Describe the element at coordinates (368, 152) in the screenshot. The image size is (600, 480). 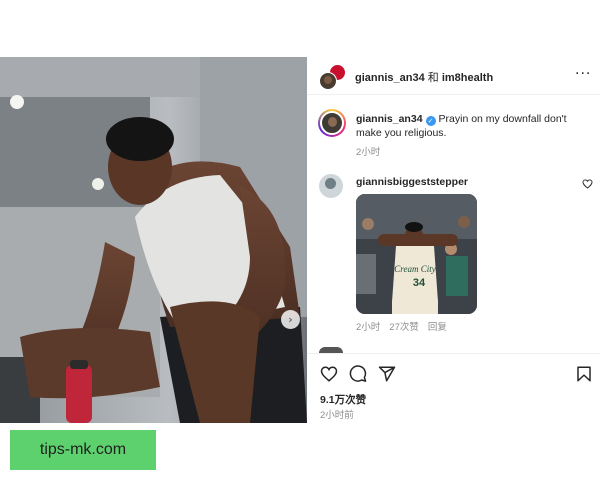
I see `caption-time: 2小时` at that location.